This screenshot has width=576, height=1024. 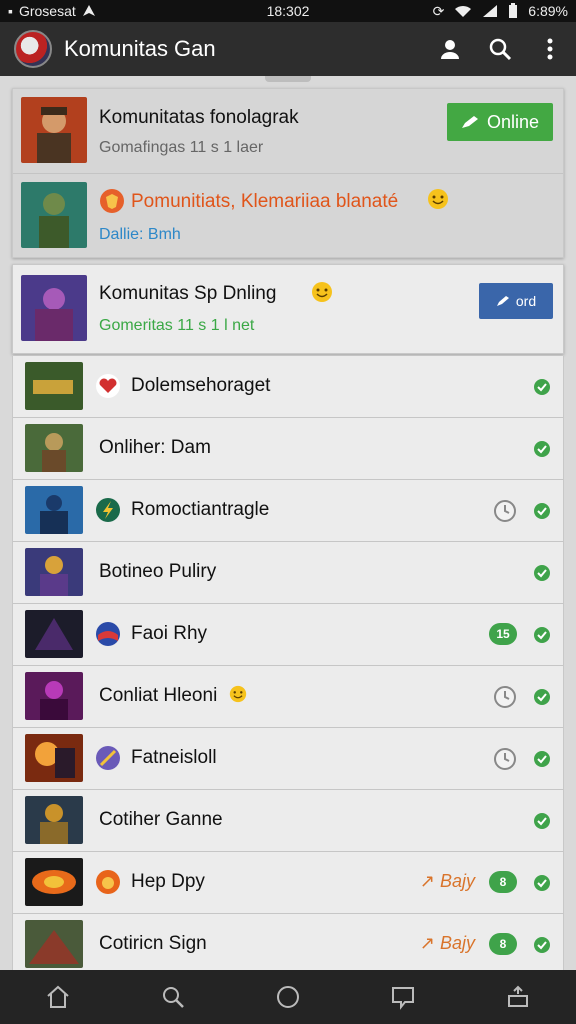 What do you see at coordinates (108, 882) in the screenshot?
I see `fire-icon` at bounding box center [108, 882].